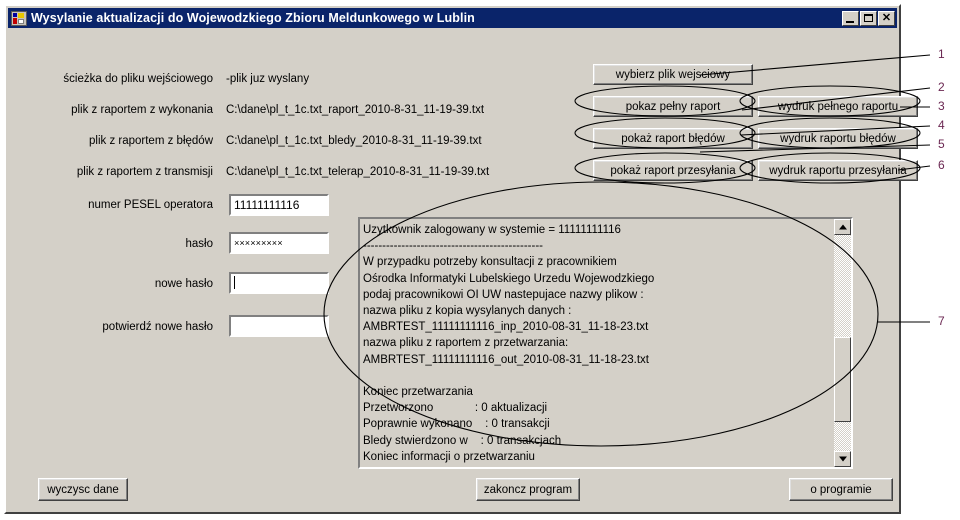 The image size is (960, 520). I want to click on print-transmission-report-button: wydruk raportu przesyłania, so click(838, 170).